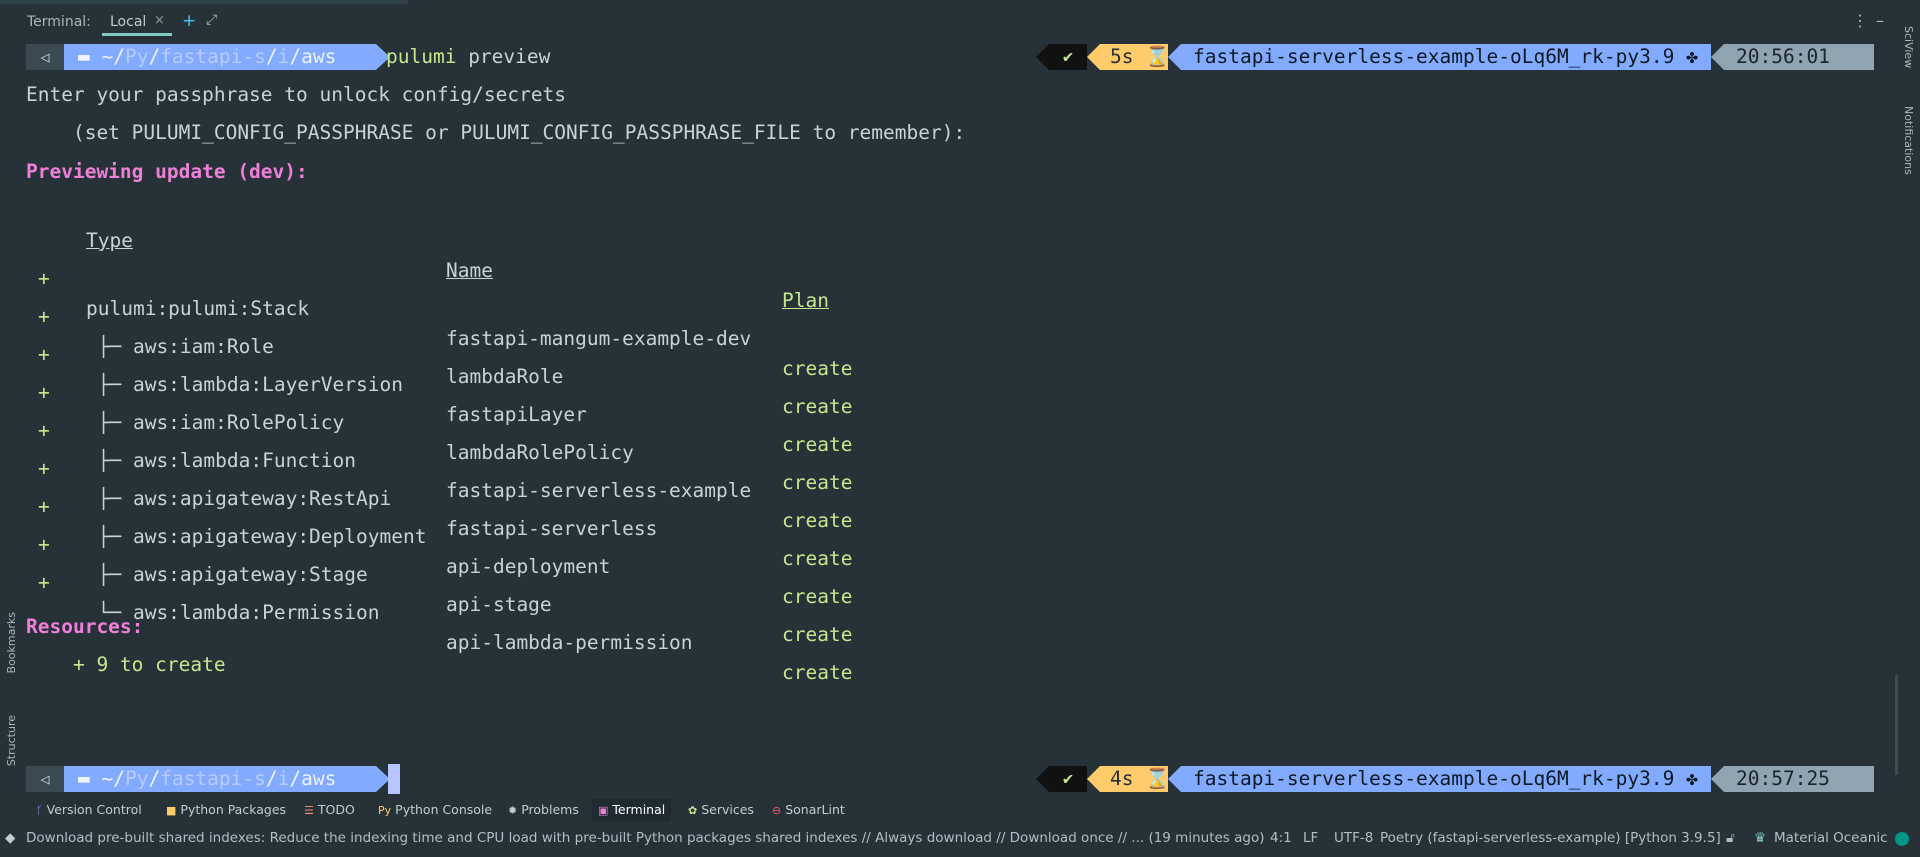 This screenshot has height=857, width=1920. What do you see at coordinates (777, 810) in the screenshot?
I see `sonarlint-icon: ⊖` at bounding box center [777, 810].